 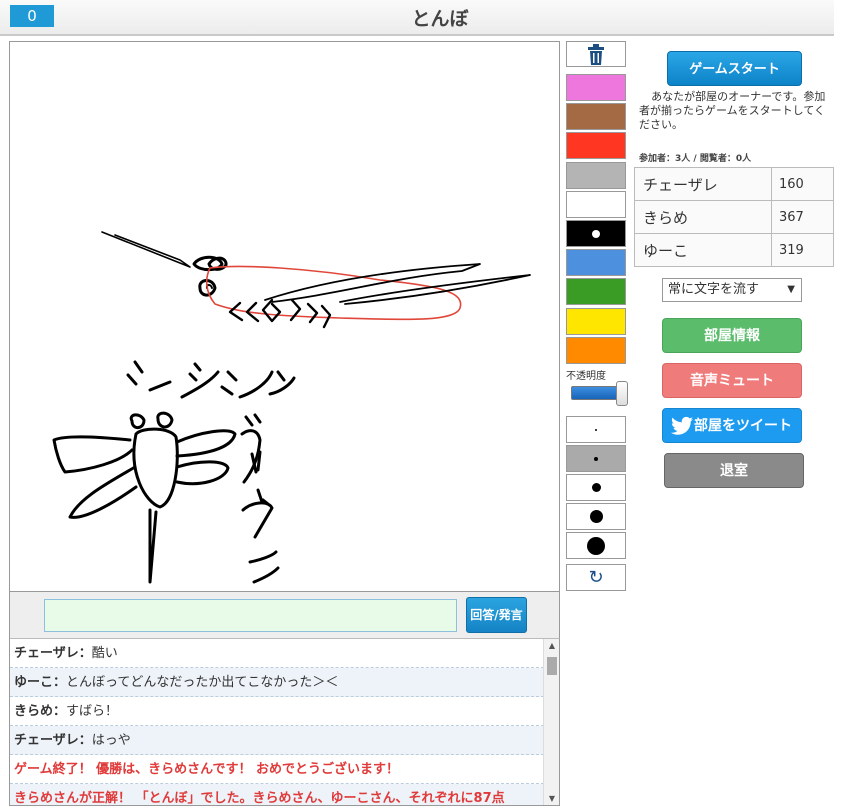 I want to click on mute-button: 音声ミュート, so click(x=732, y=380).